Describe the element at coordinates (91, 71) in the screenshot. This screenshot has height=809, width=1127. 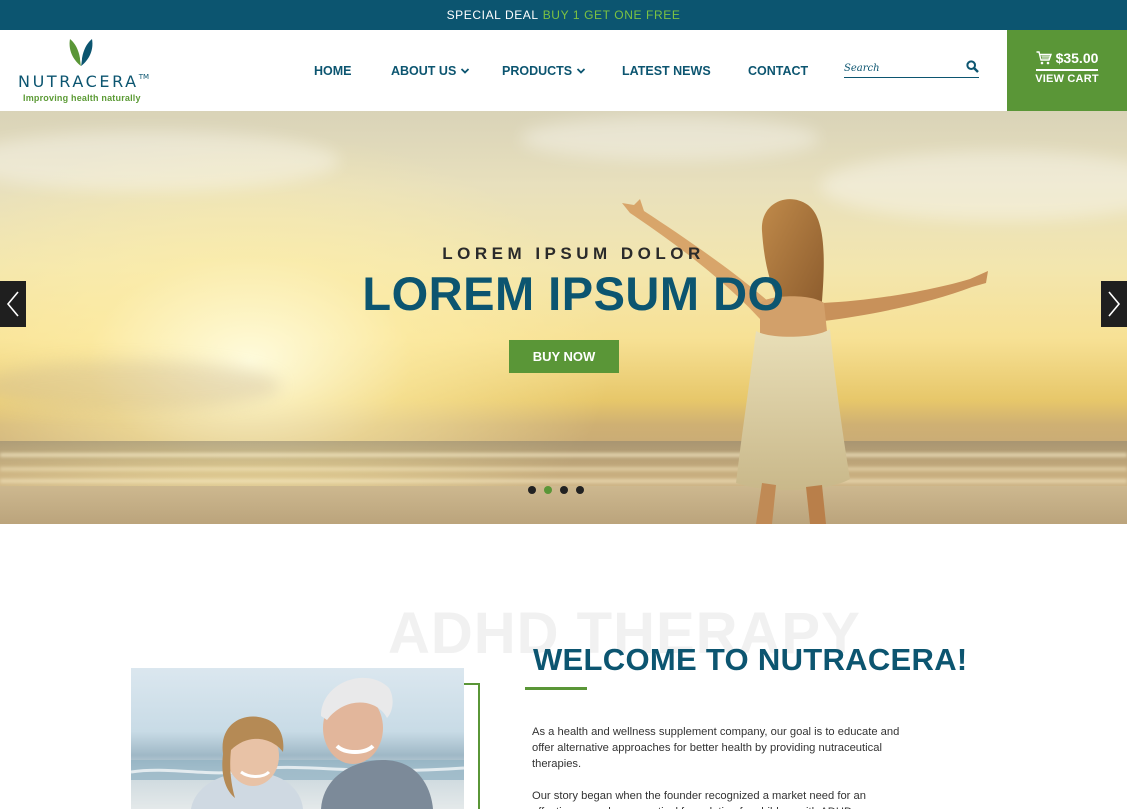
I see `logo: NUTRACERATM Improving health naturally` at that location.